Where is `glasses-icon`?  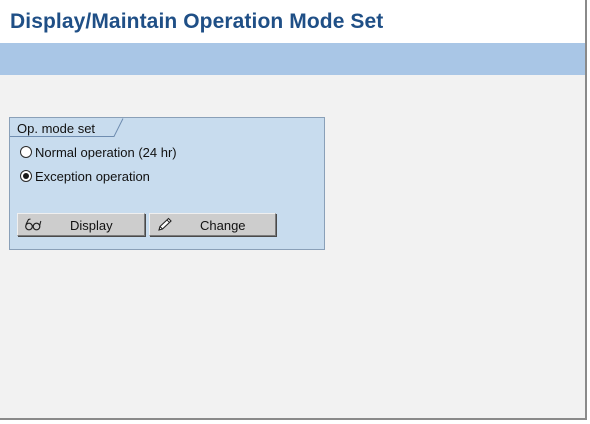
glasses-icon is located at coordinates (33, 224).